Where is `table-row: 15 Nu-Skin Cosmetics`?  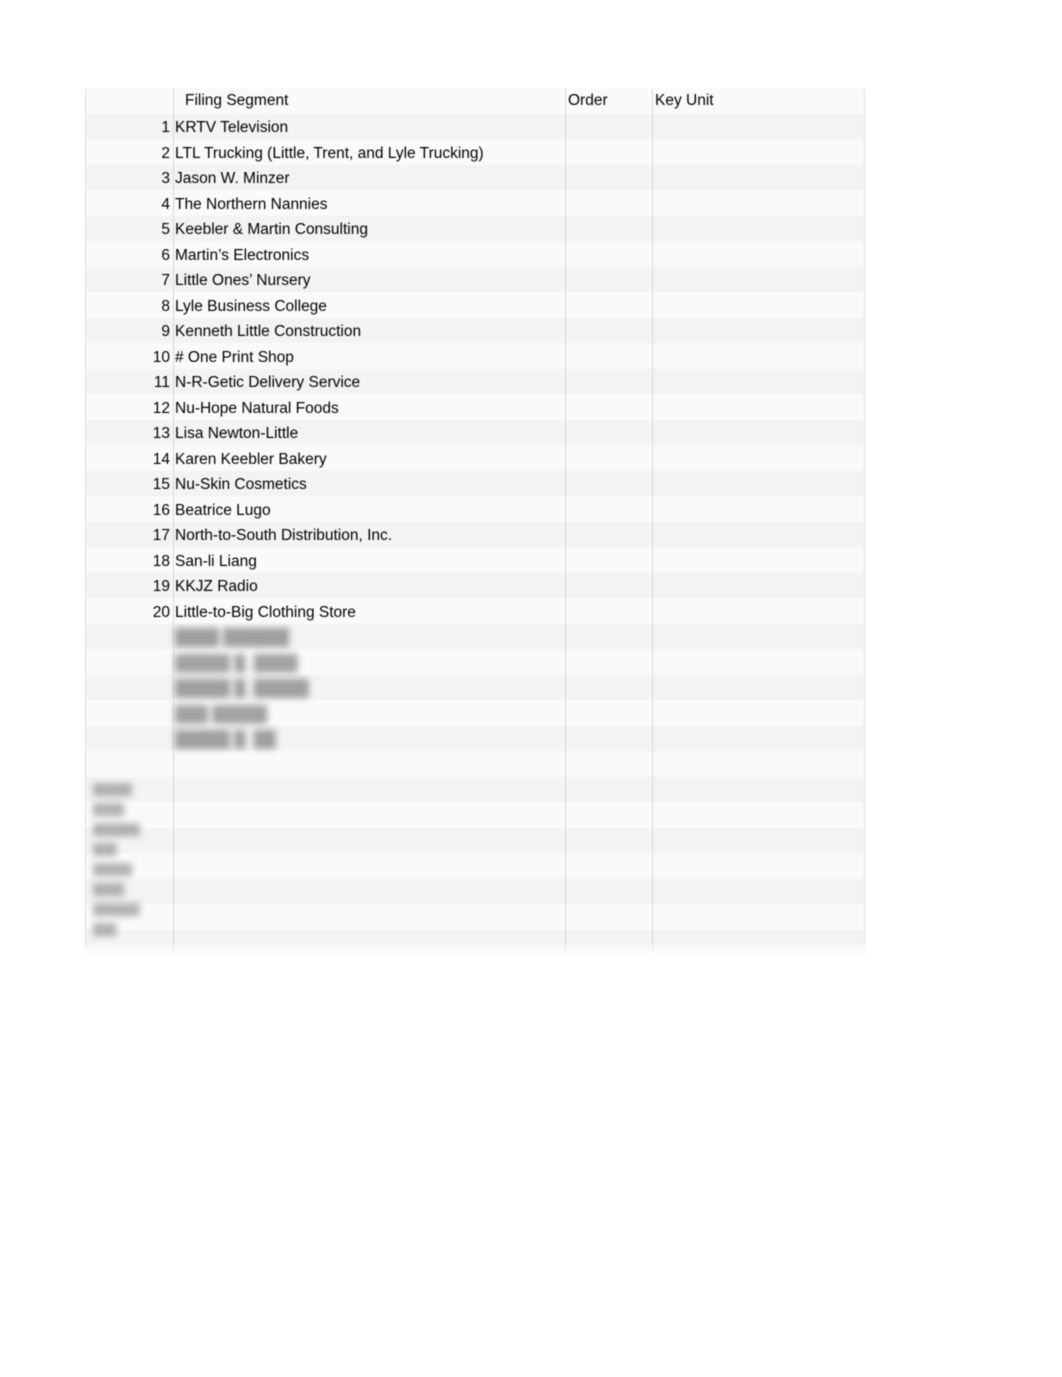
table-row: 15 Nu-Skin Cosmetics is located at coordinates (475, 485).